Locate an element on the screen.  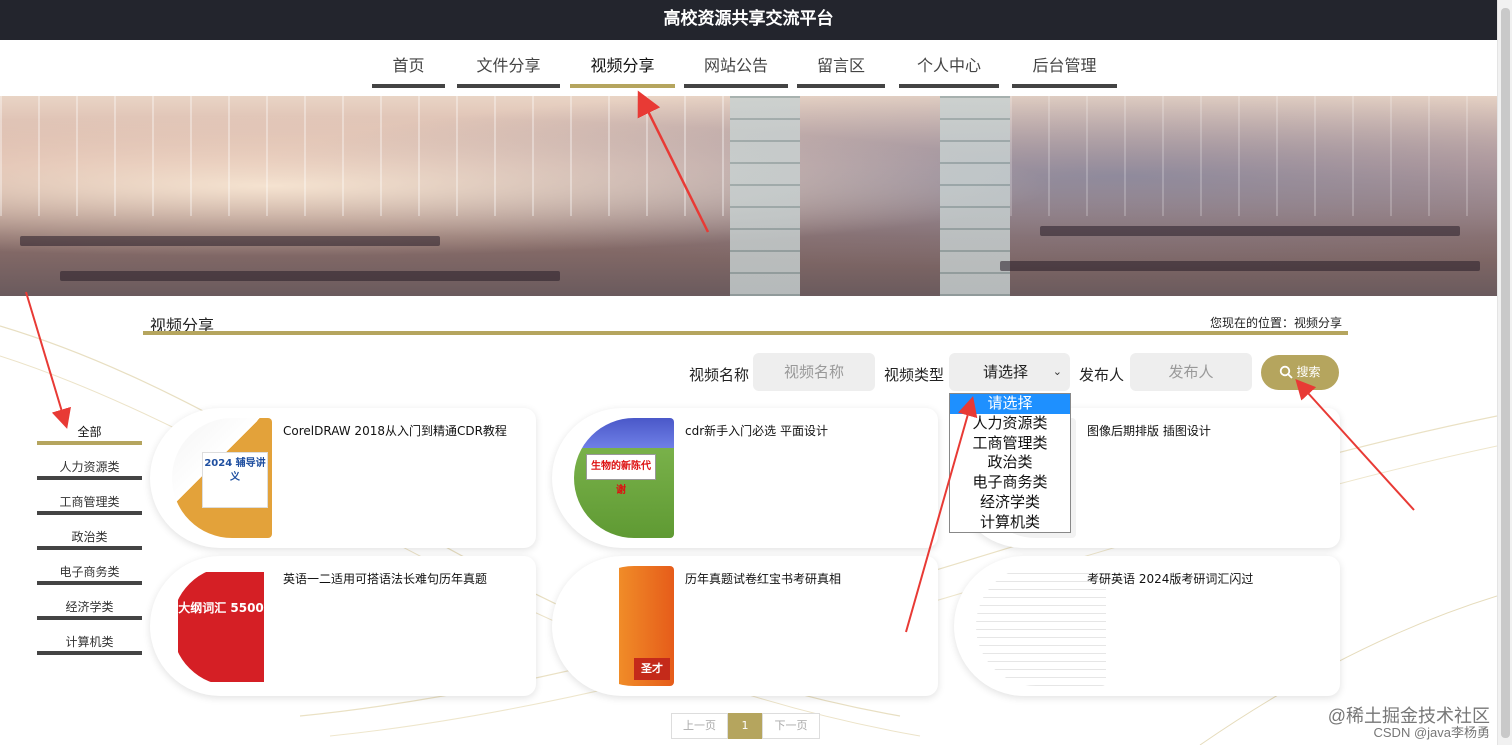
type-option: 经济学类 is located at coordinates (1010, 503).